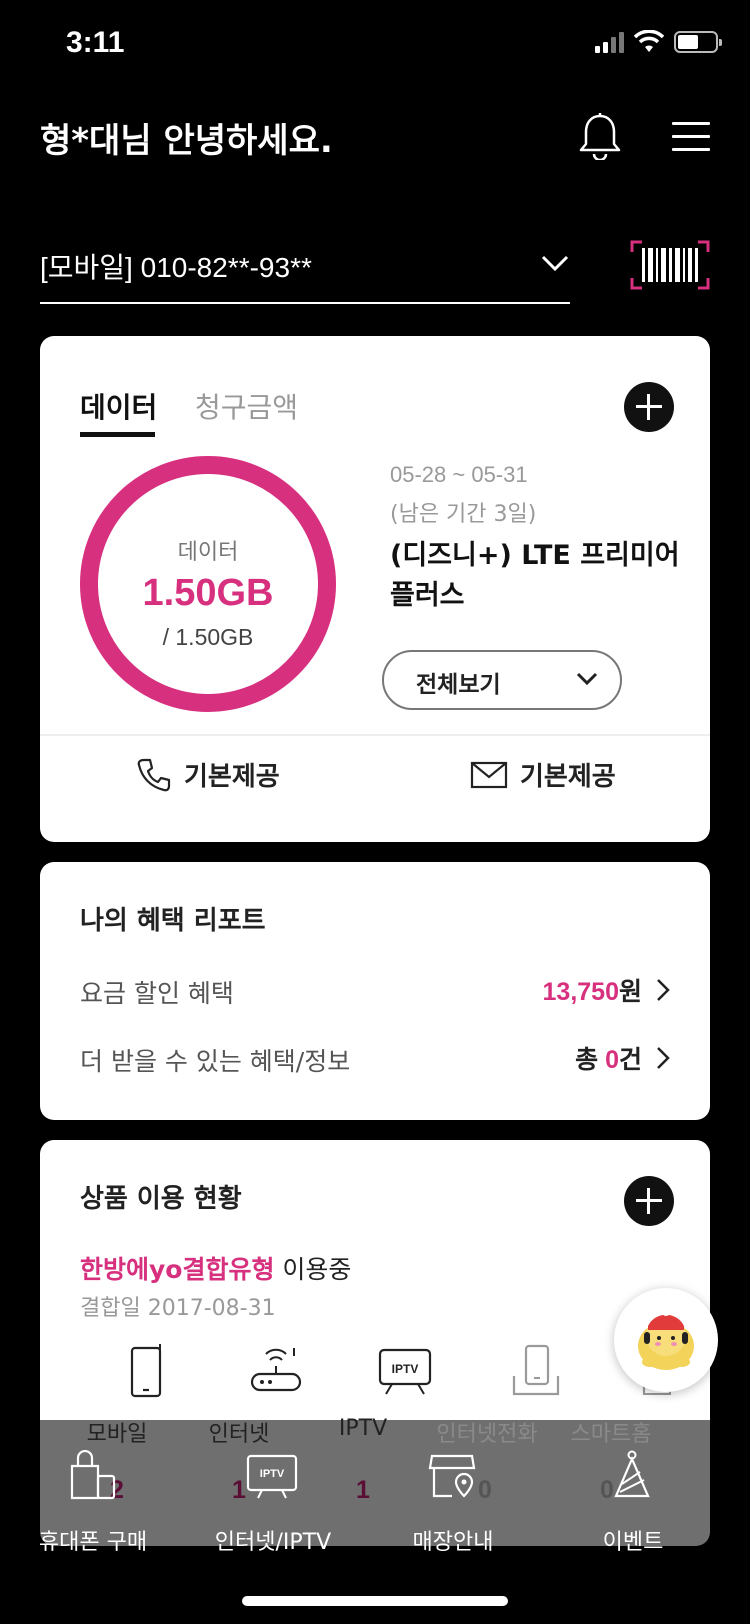 Image resolution: width=750 pixels, height=1624 pixels. What do you see at coordinates (313, 1269) in the screenshot?
I see `bundle-status-suffix: 이용중` at bounding box center [313, 1269].